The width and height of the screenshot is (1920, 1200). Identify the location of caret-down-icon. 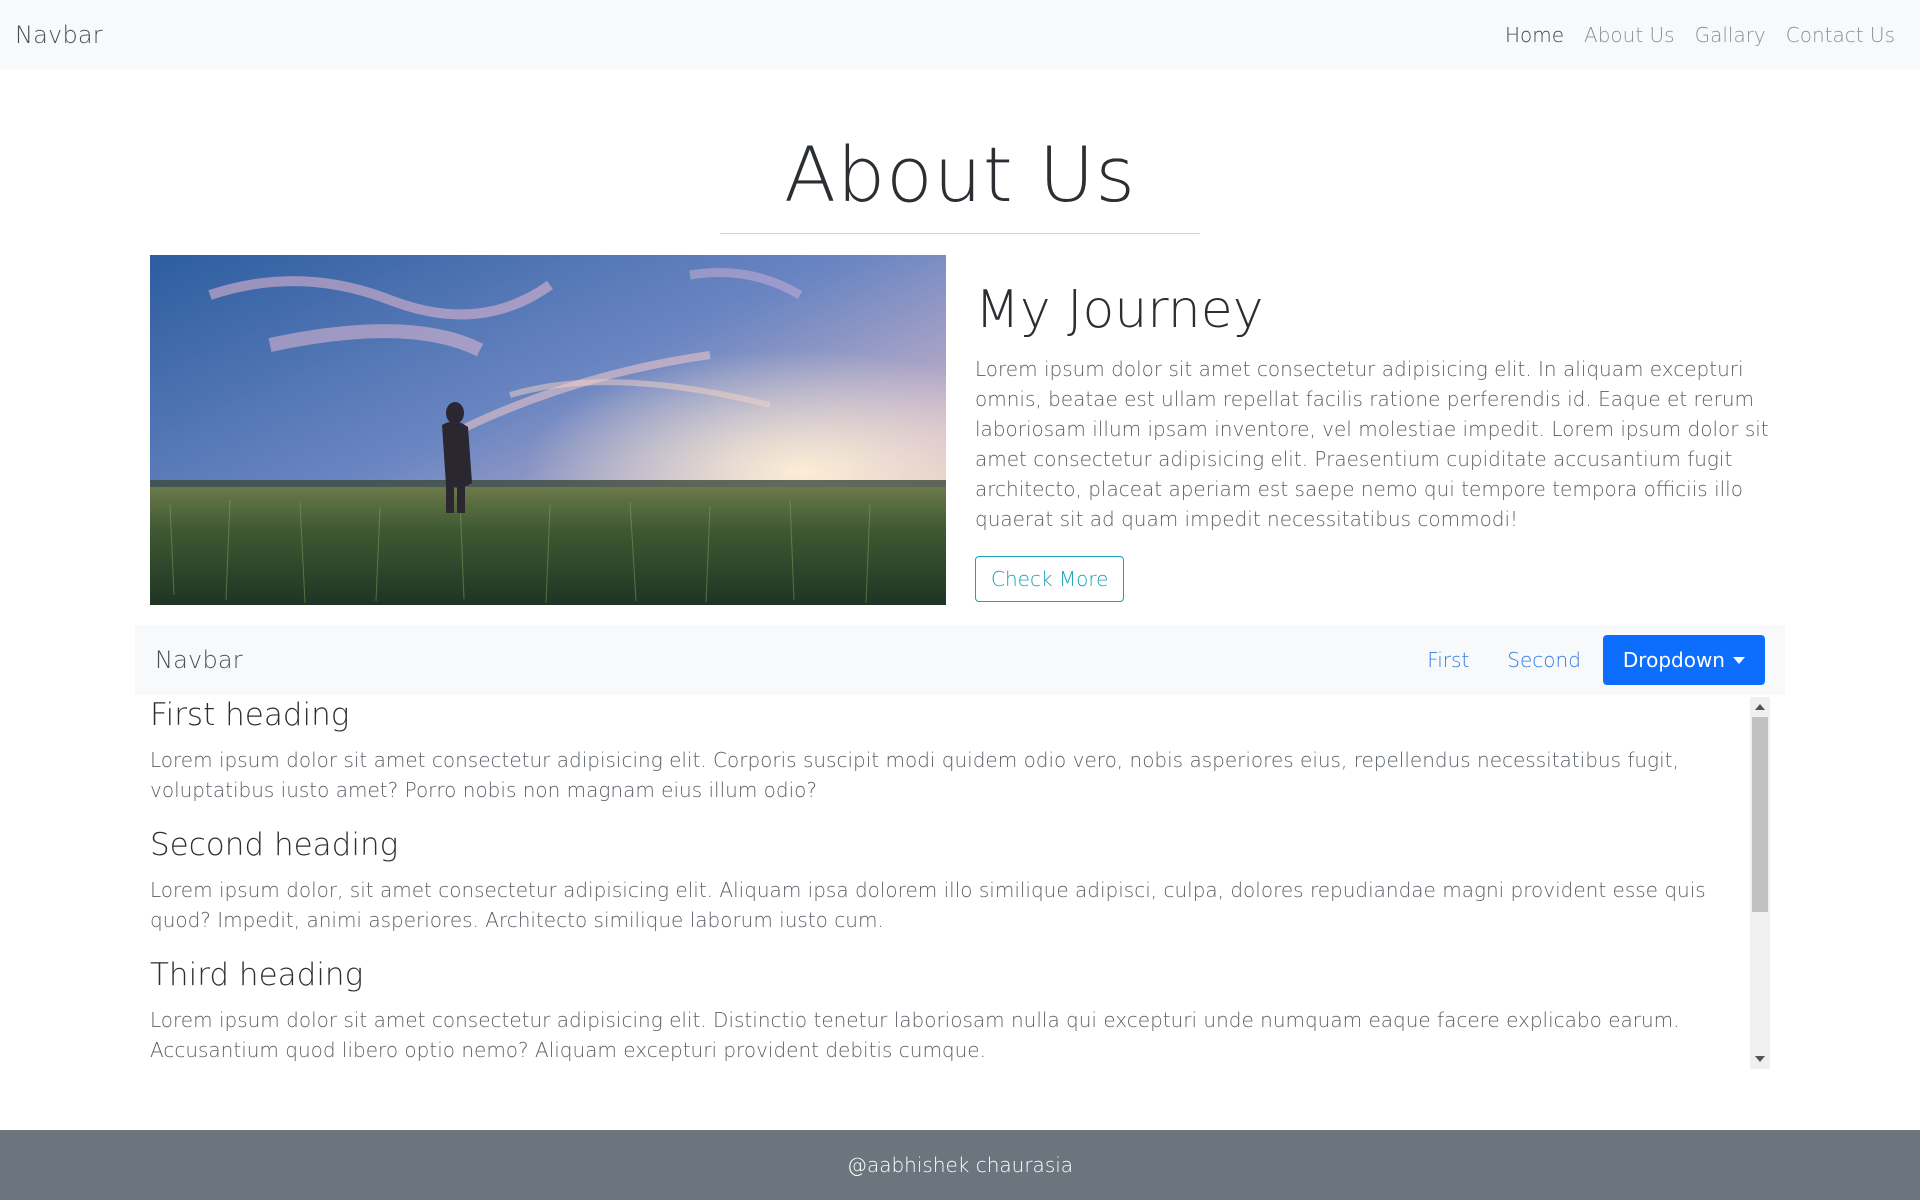
(1739, 660).